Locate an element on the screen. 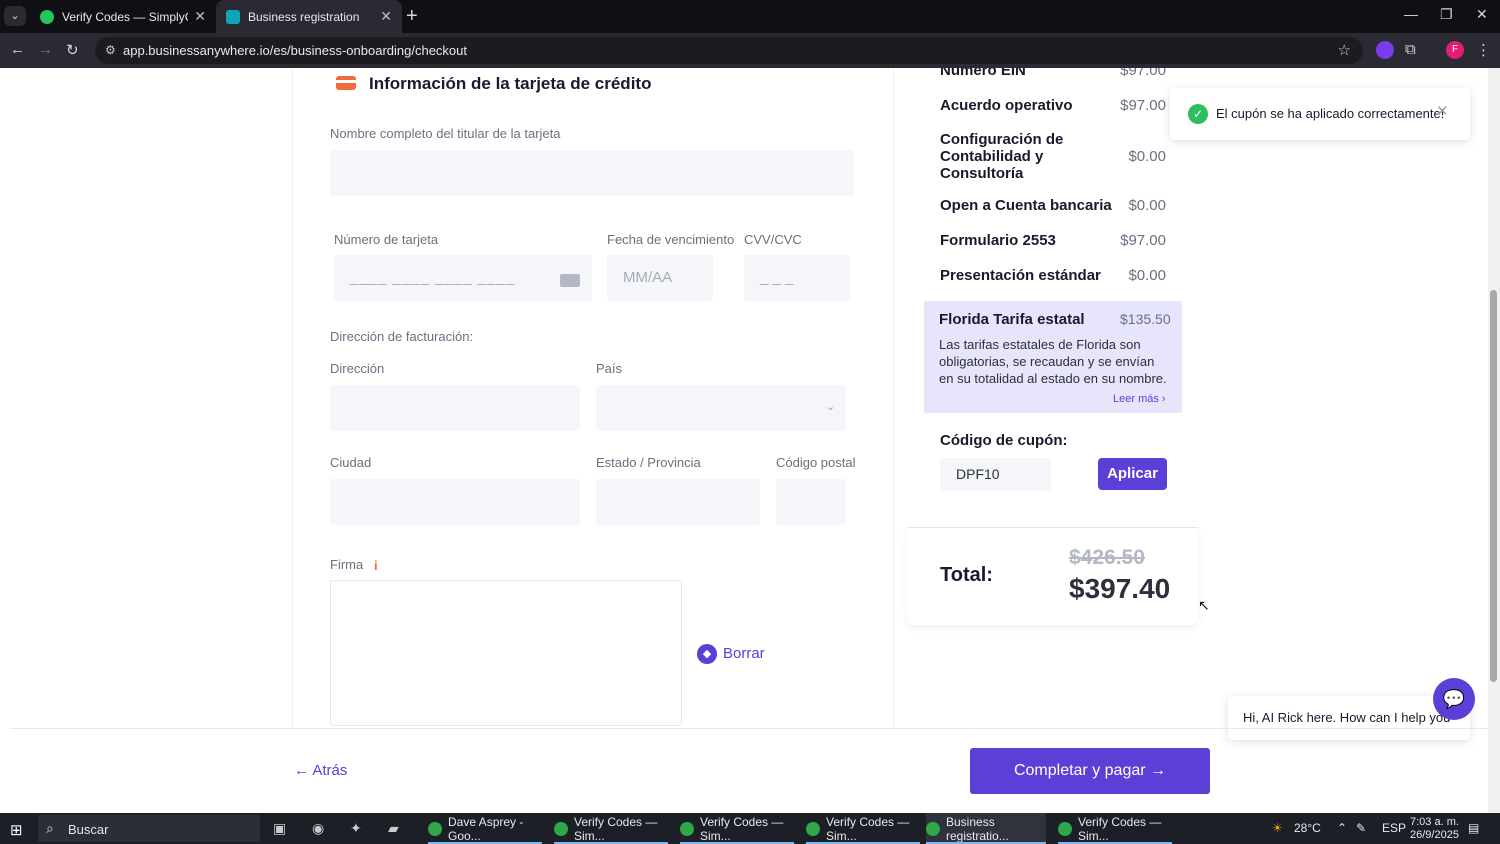 The image size is (1500, 844). scrollbar-thumb is located at coordinates (1493, 486).